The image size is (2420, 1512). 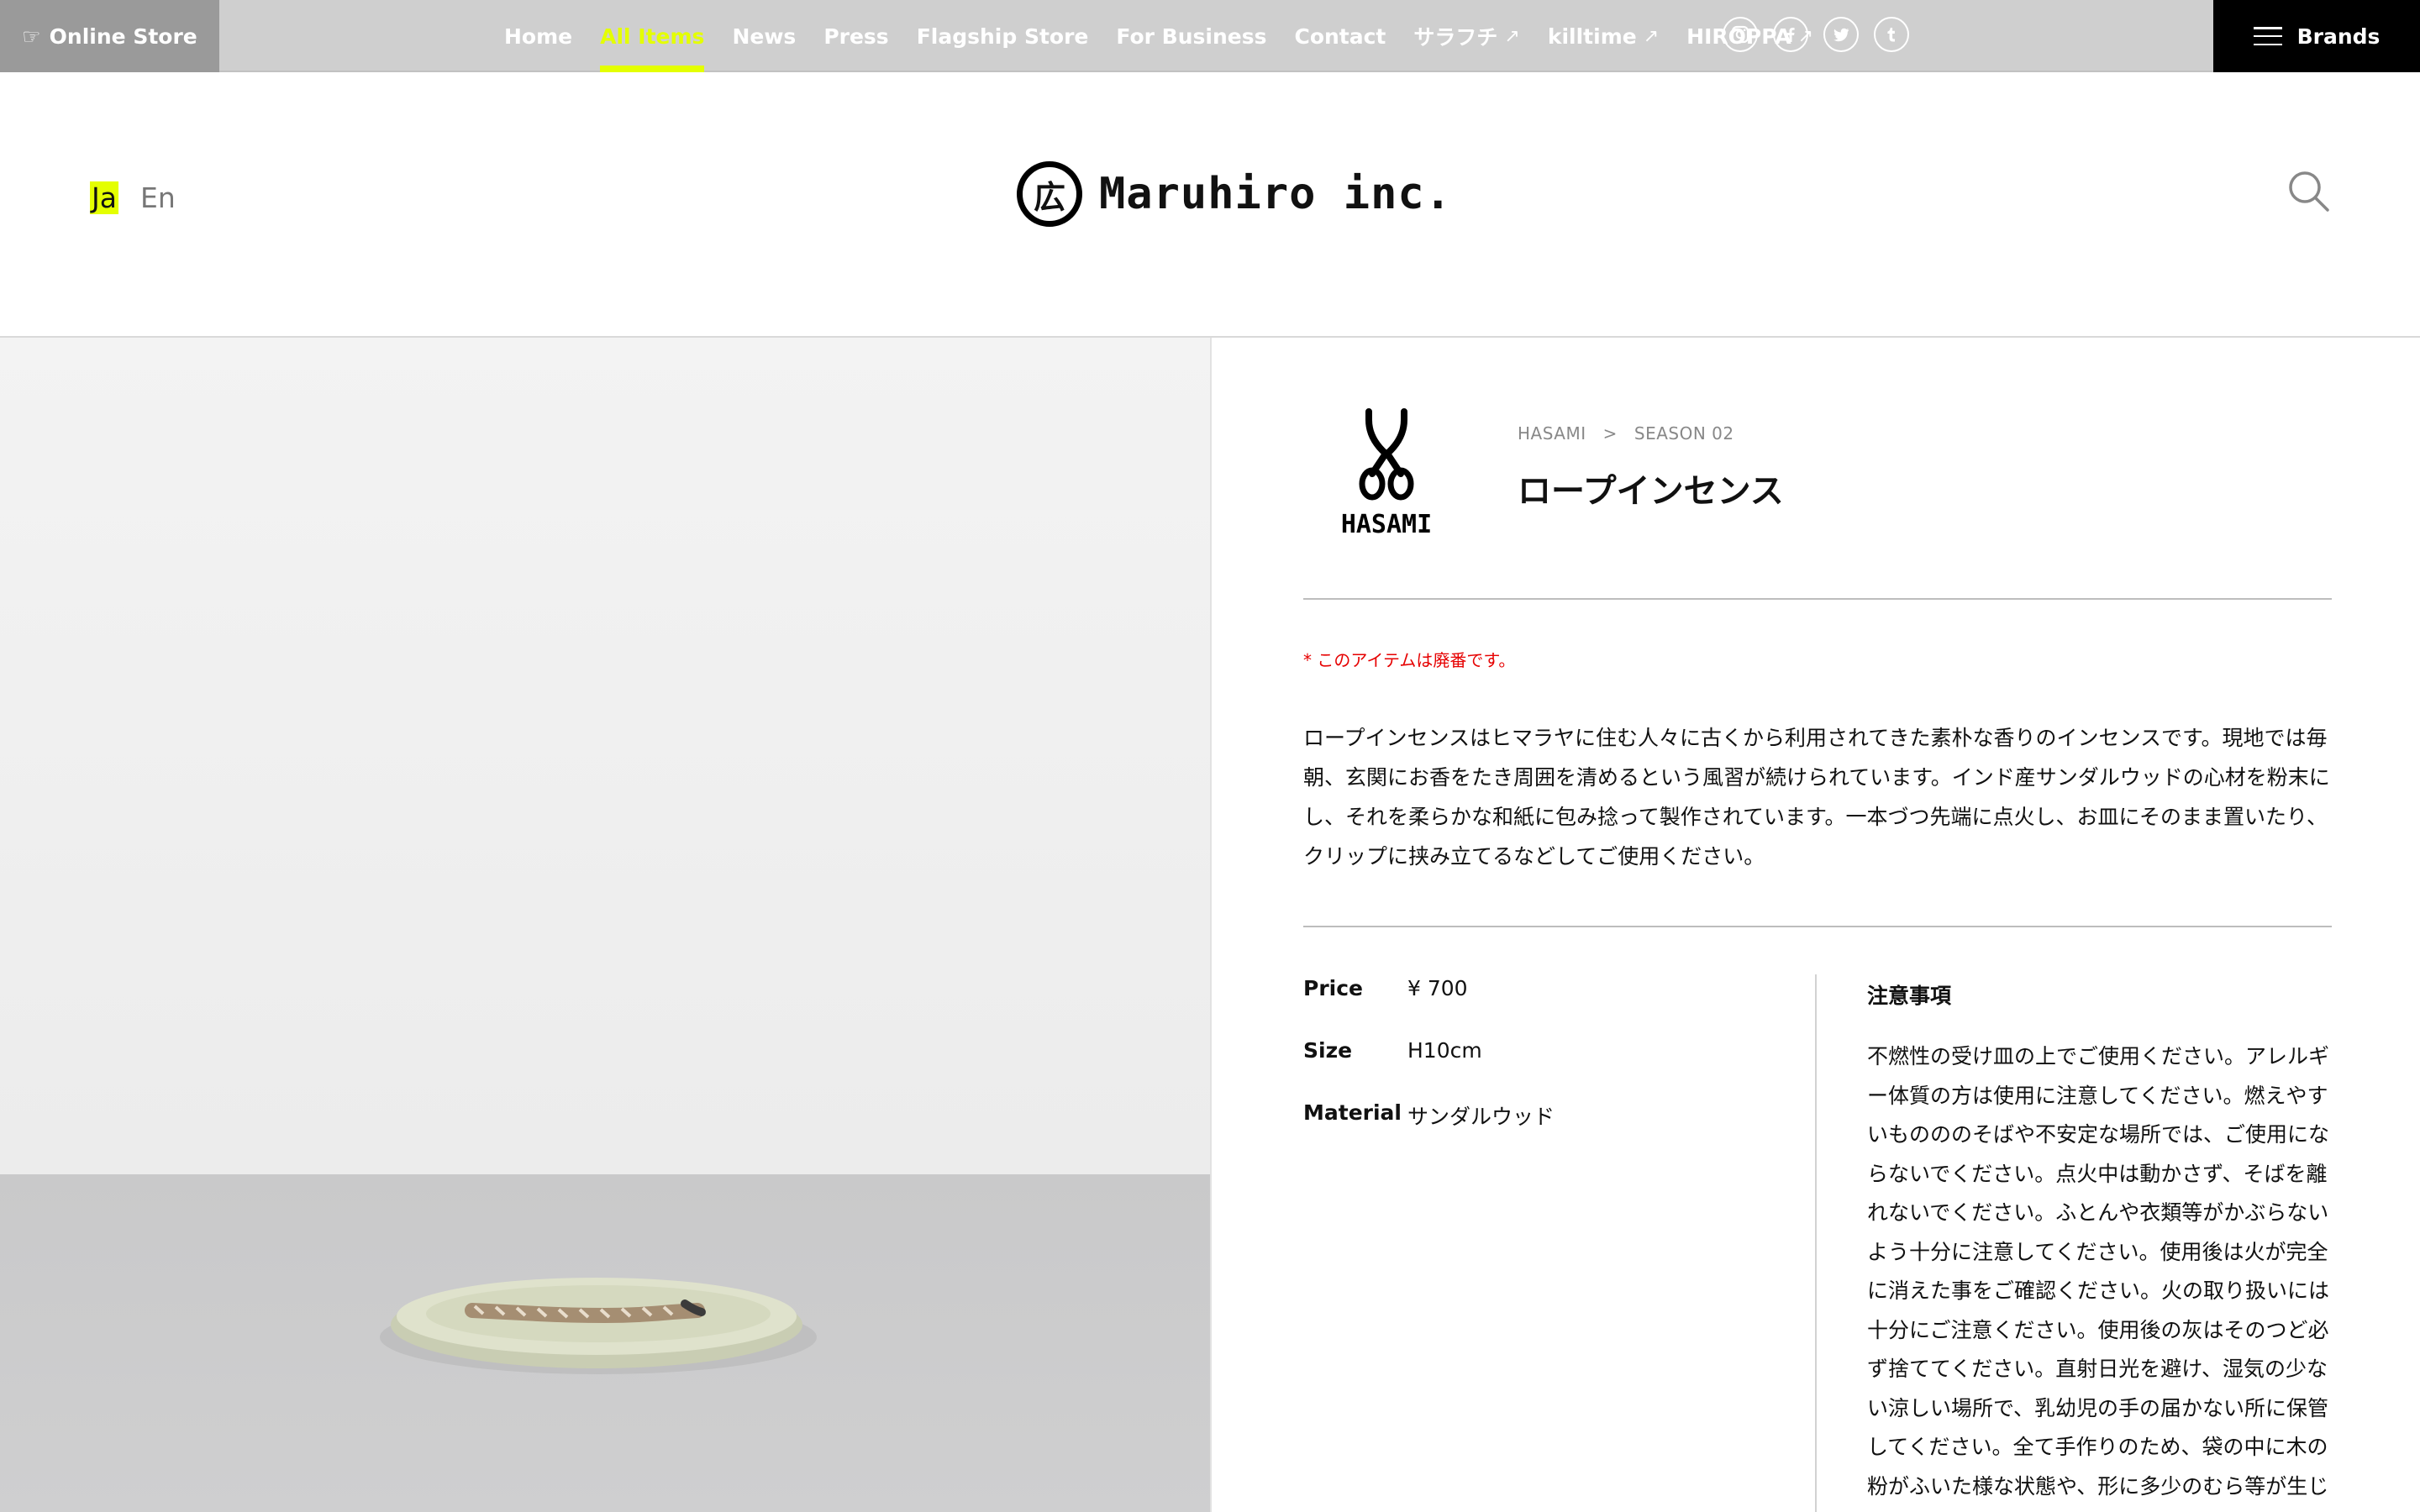 I want to click on nav-item-all-items: All Items, so click(x=652, y=36).